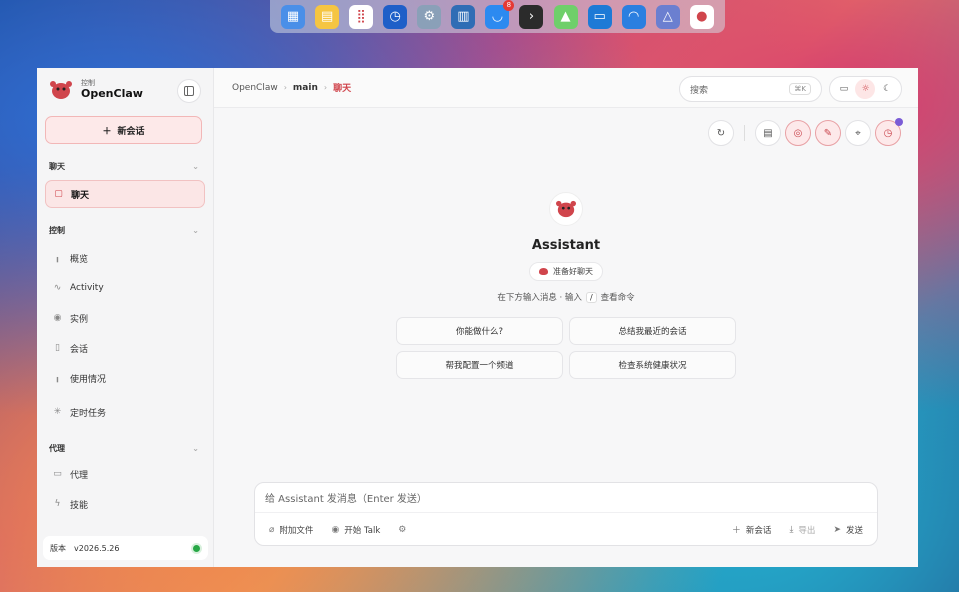  What do you see at coordinates (463, 16) in the screenshot?
I see `database-icon: ▥` at bounding box center [463, 16].